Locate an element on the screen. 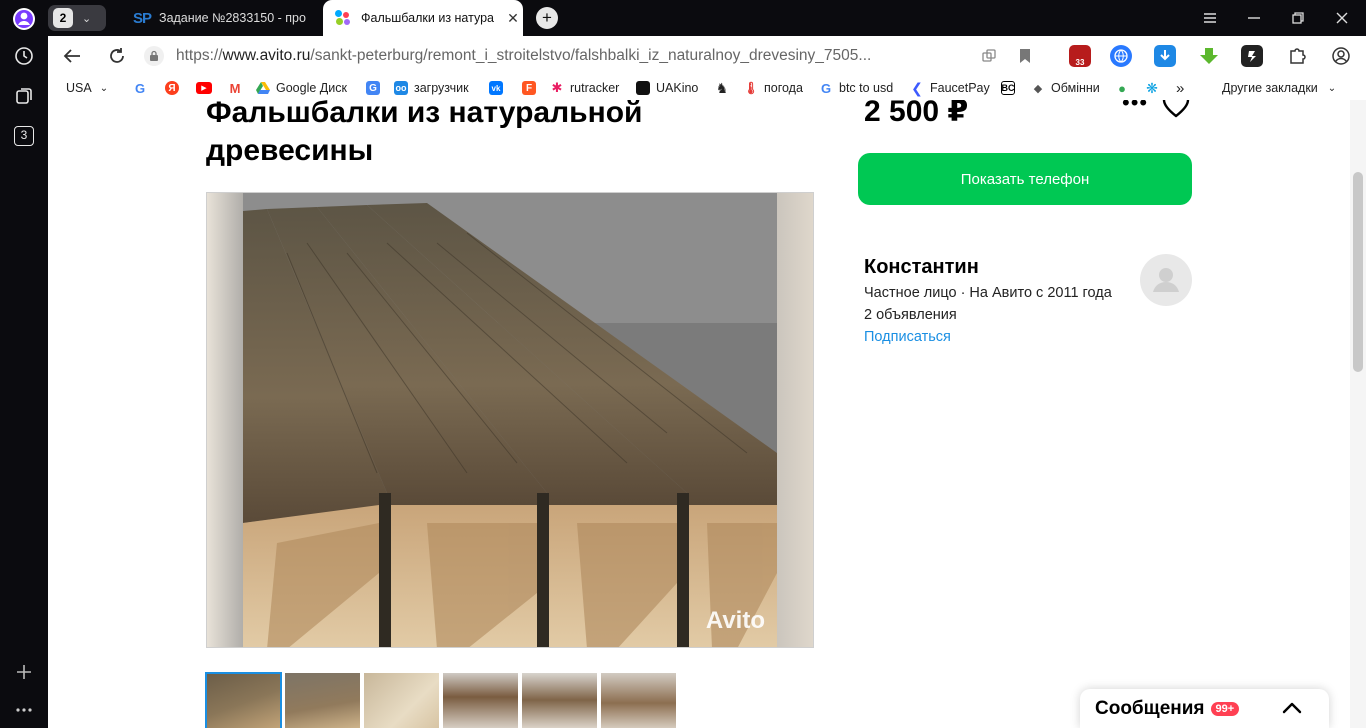 Image resolution: width=1366 pixels, height=728 pixels. messages-badge: 99+ is located at coordinates (1225, 708).